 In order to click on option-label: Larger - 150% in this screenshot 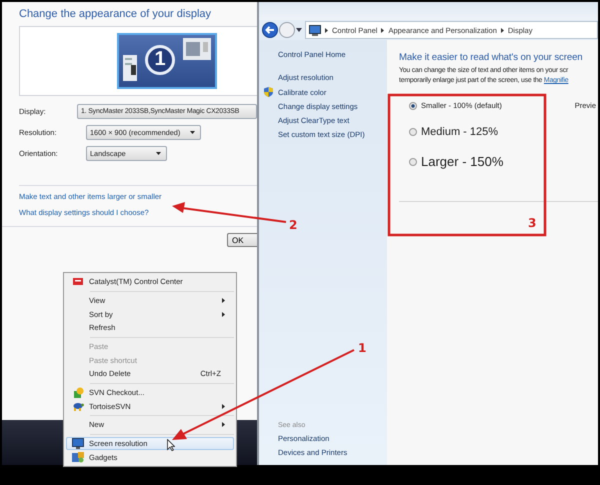, I will do `click(462, 161)`.